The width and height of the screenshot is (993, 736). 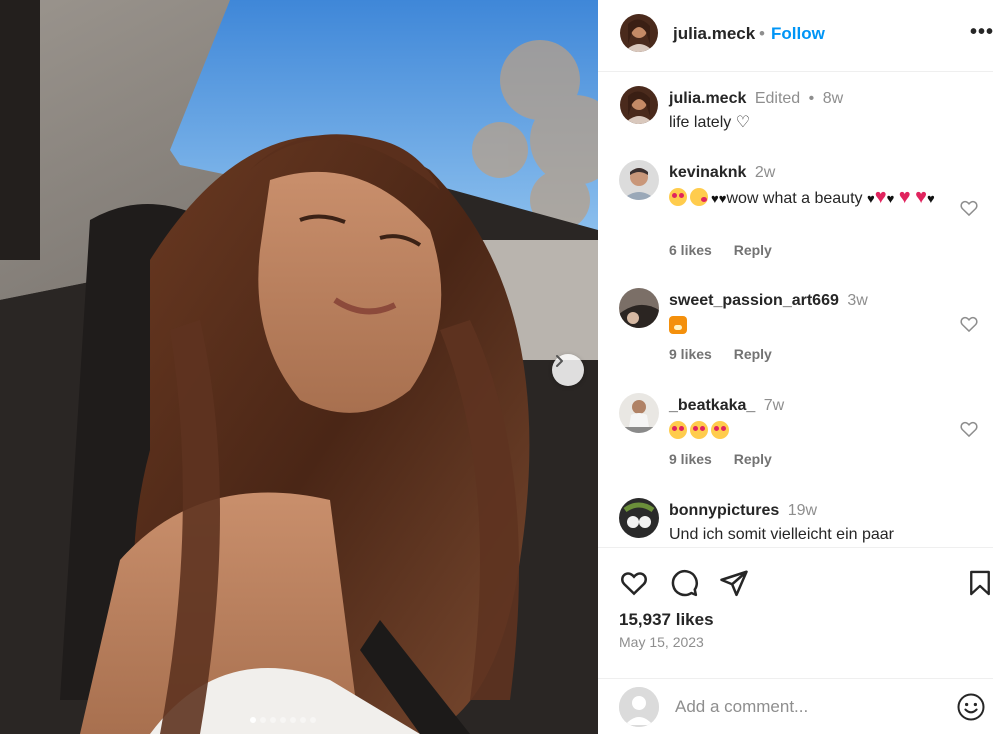 I want to click on likes-count: 15,937 likes, so click(x=666, y=620).